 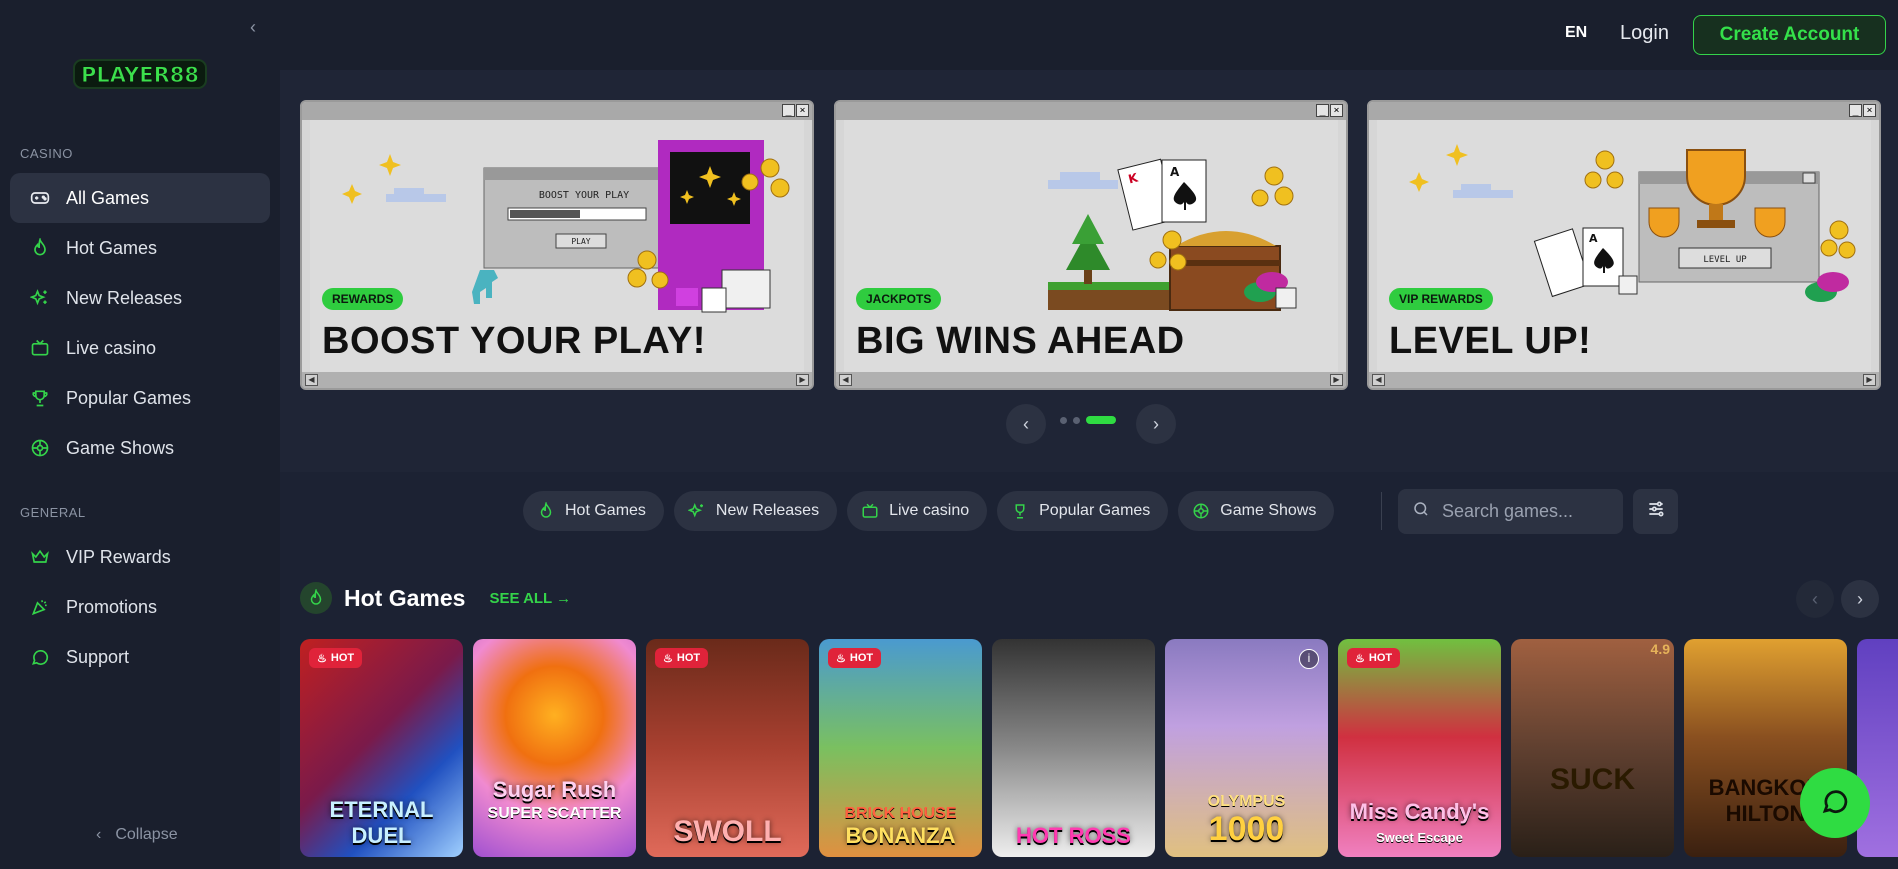 I want to click on sidebar-item-live-casino: Live casino, so click(x=140, y=348).